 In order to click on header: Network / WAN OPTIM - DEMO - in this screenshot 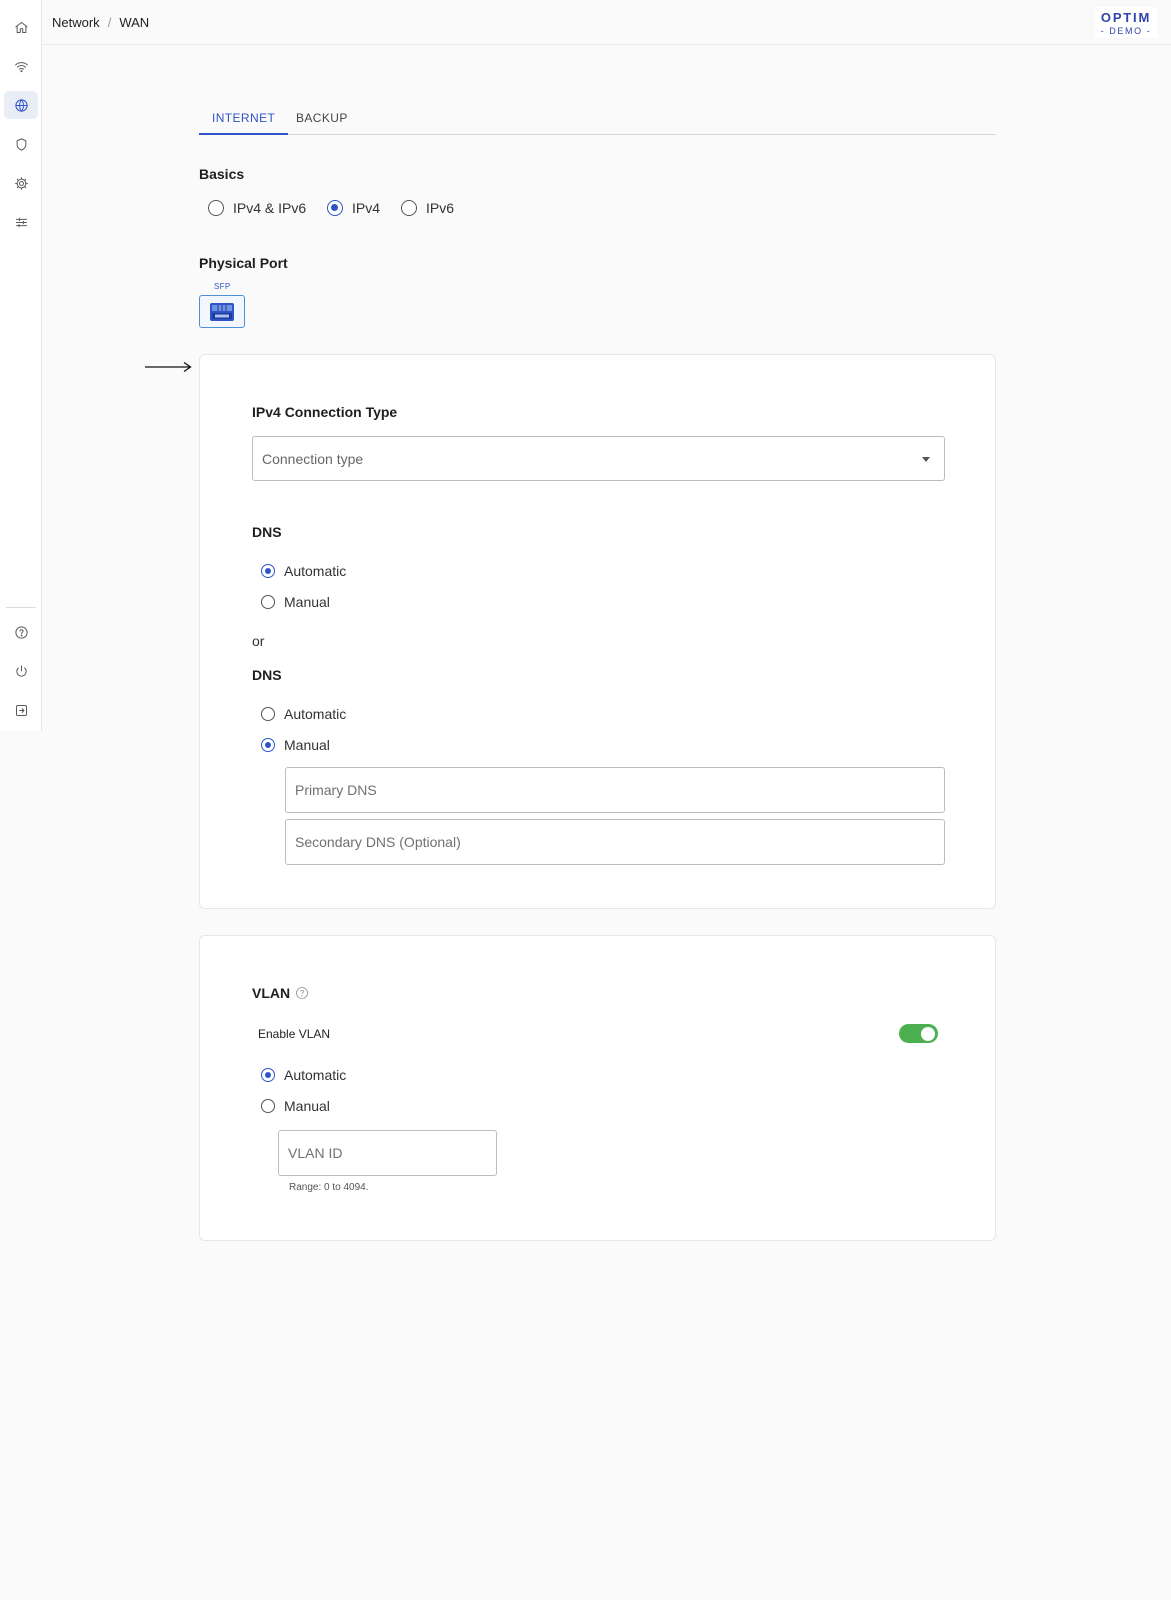, I will do `click(607, 22)`.